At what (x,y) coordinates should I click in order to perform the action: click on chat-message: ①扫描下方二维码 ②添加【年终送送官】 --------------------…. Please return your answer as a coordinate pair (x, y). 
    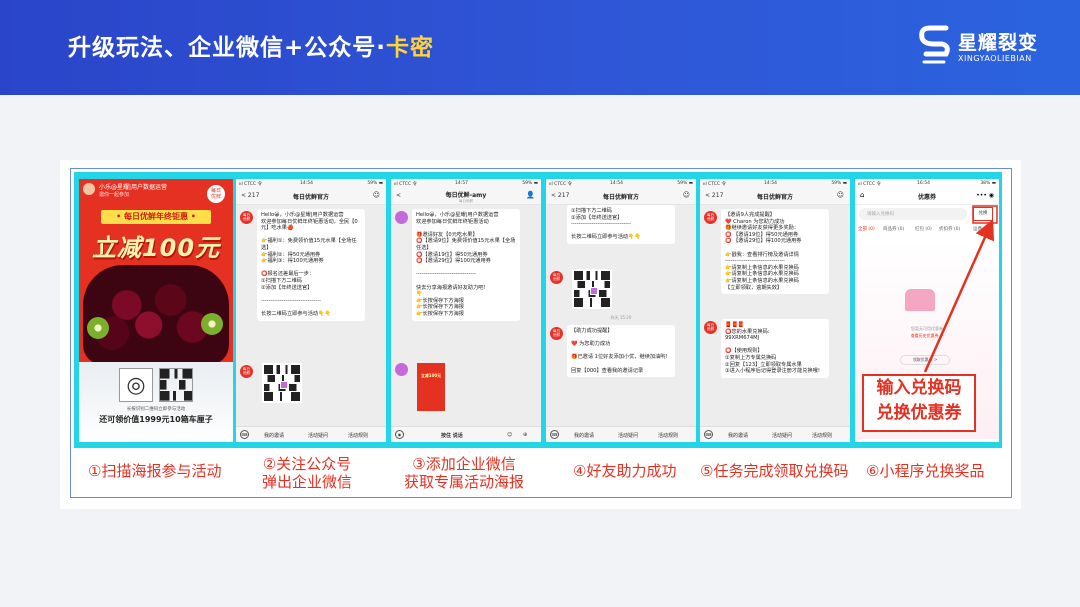
    Looking at the image, I should click on (621, 224).